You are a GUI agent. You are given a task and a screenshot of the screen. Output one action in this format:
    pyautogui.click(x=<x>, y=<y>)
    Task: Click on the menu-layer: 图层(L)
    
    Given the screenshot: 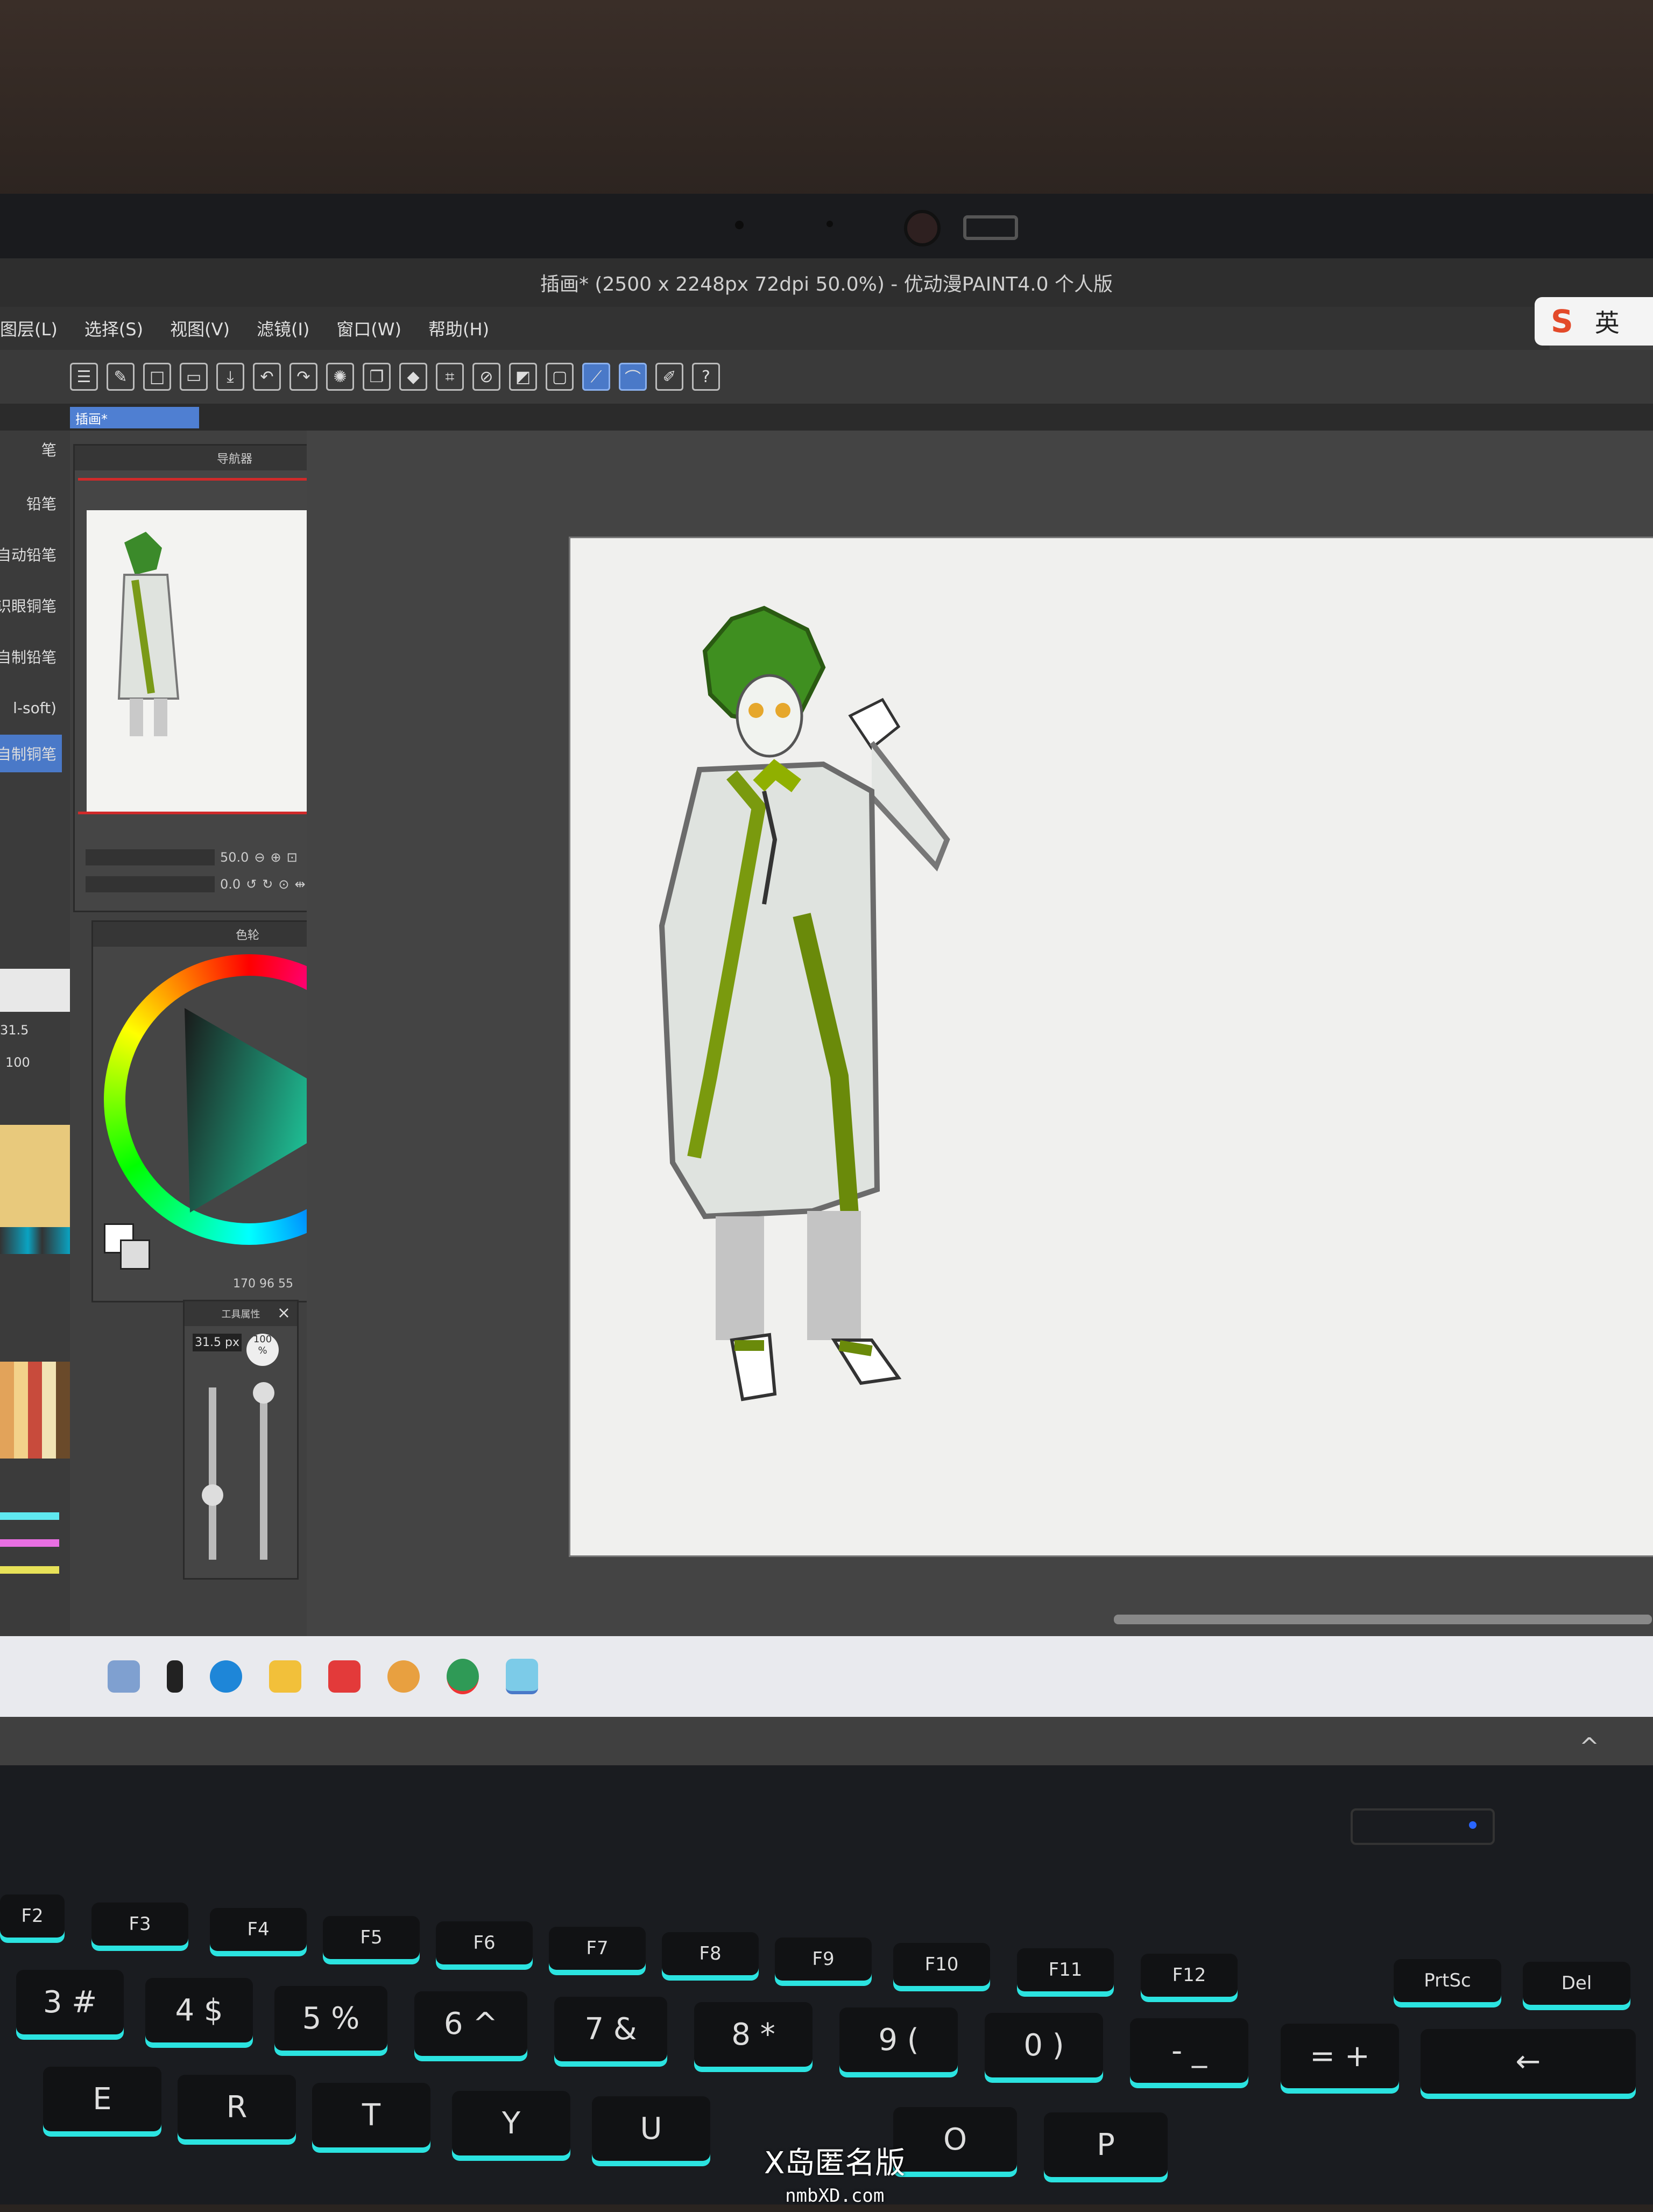 What is the action you would take?
    pyautogui.click(x=29, y=328)
    